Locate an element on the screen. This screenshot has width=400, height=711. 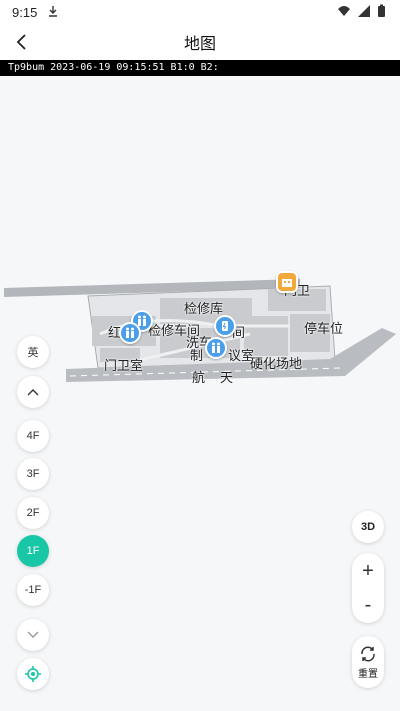
chevron-down-icon is located at coordinates (33, 634).